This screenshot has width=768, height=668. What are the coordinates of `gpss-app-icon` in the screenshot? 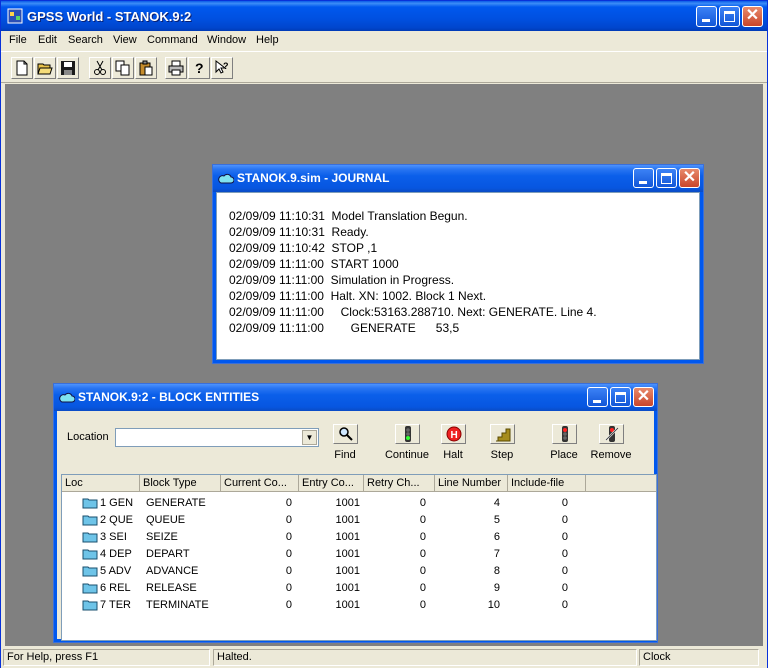 It's located at (15, 16).